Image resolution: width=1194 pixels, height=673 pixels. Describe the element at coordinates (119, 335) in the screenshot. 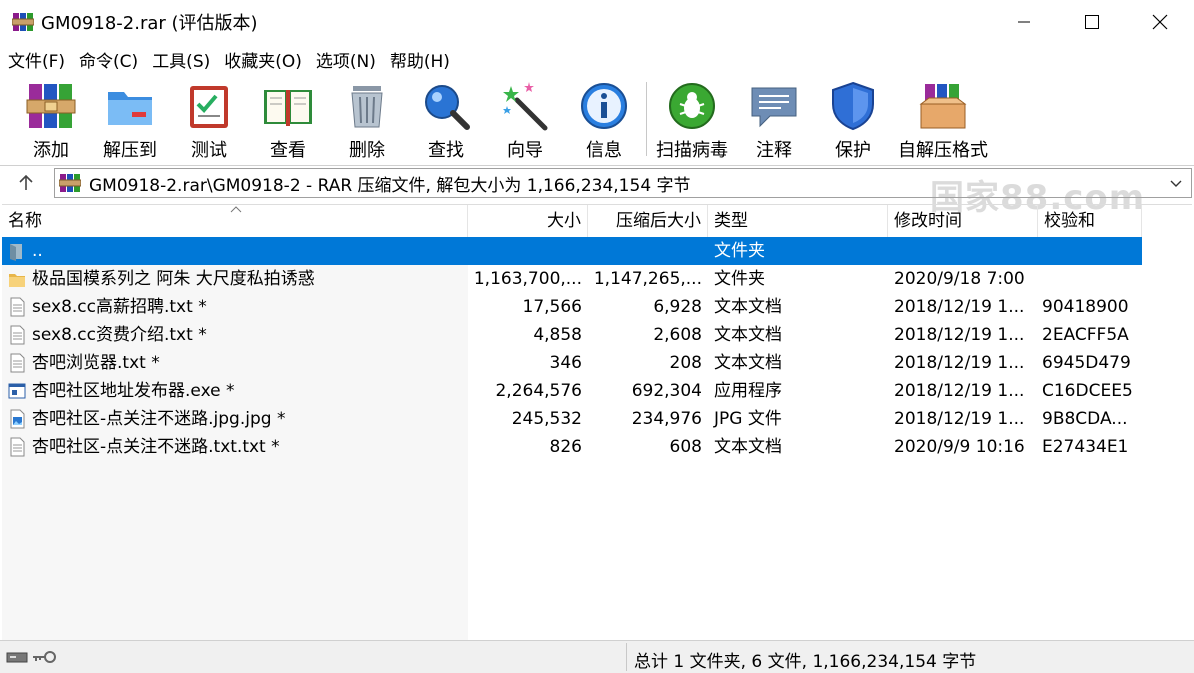

I see `file-name: sex8.cc资费介绍.txt *` at that location.